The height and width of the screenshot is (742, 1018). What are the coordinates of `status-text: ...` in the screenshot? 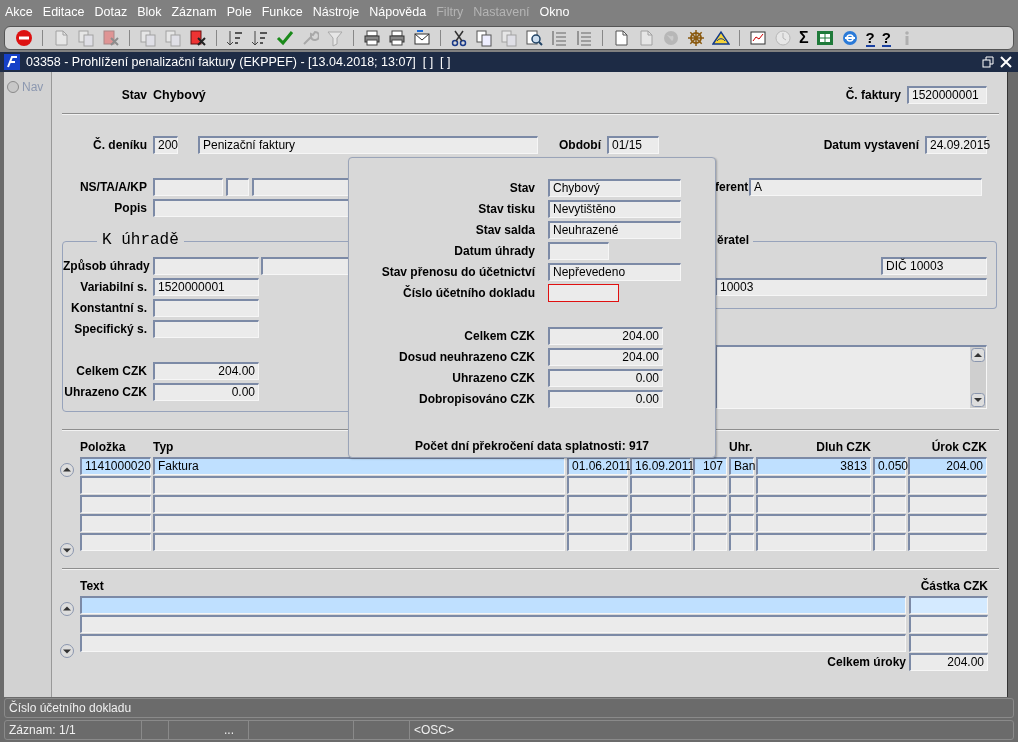 It's located at (229, 730).